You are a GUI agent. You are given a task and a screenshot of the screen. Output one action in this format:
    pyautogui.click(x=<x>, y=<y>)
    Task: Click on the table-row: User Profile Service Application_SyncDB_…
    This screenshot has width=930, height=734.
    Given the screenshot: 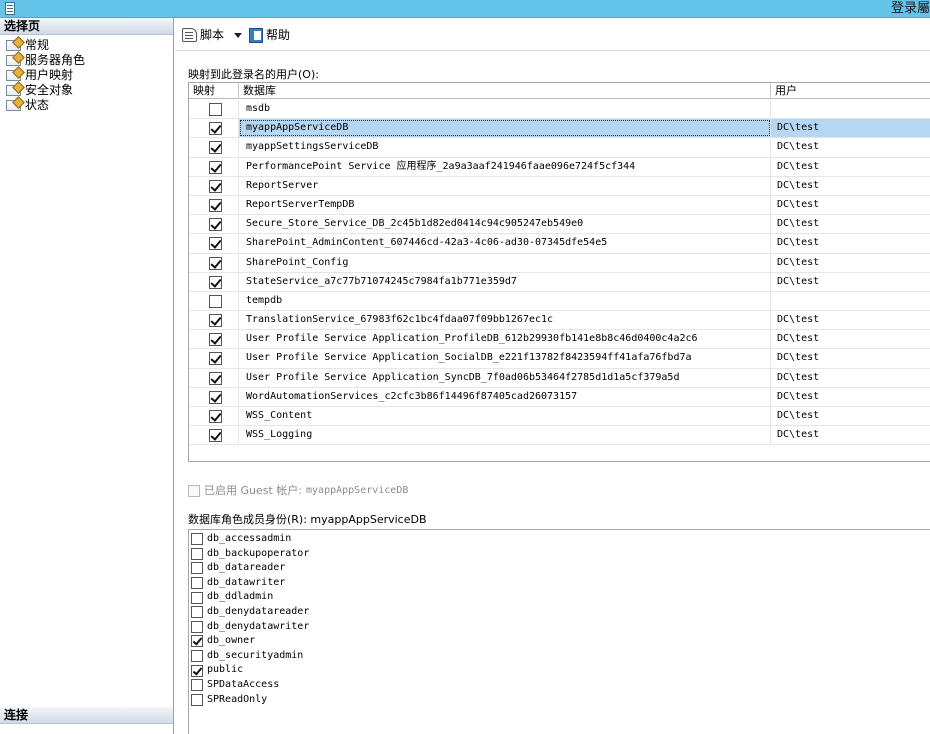 What is the action you would take?
    pyautogui.click(x=559, y=378)
    